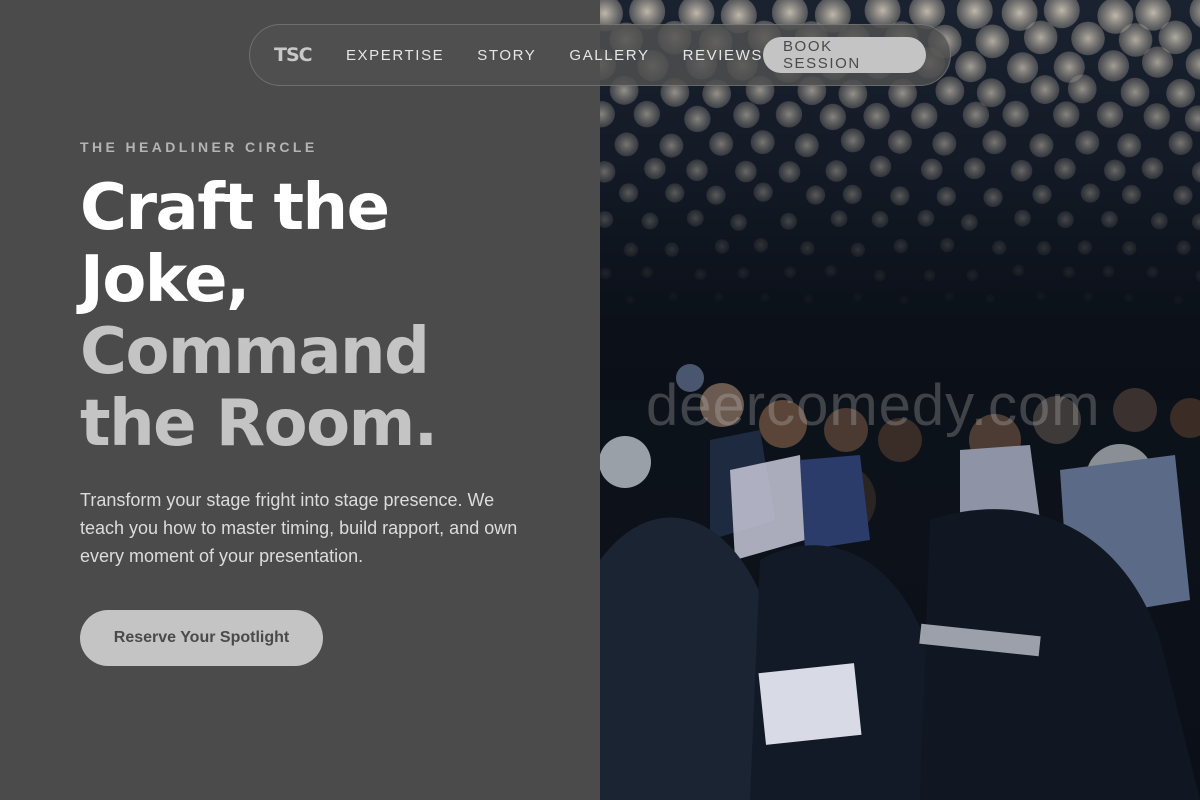 Image resolution: width=1200 pixels, height=800 pixels. I want to click on hero-headline: Craft the Joke, Command the Room., so click(259, 316).